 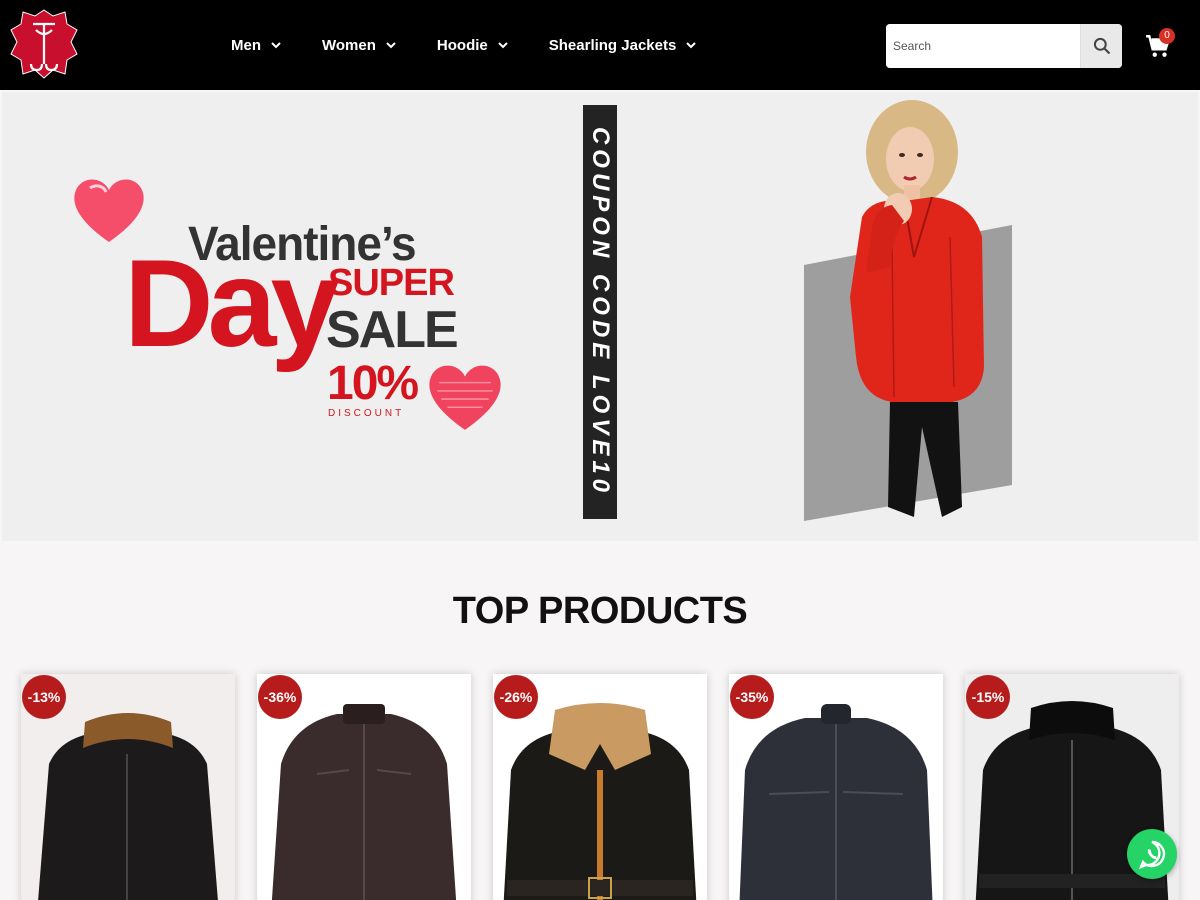 I want to click on cart-count-badge: 0, so click(x=1167, y=36).